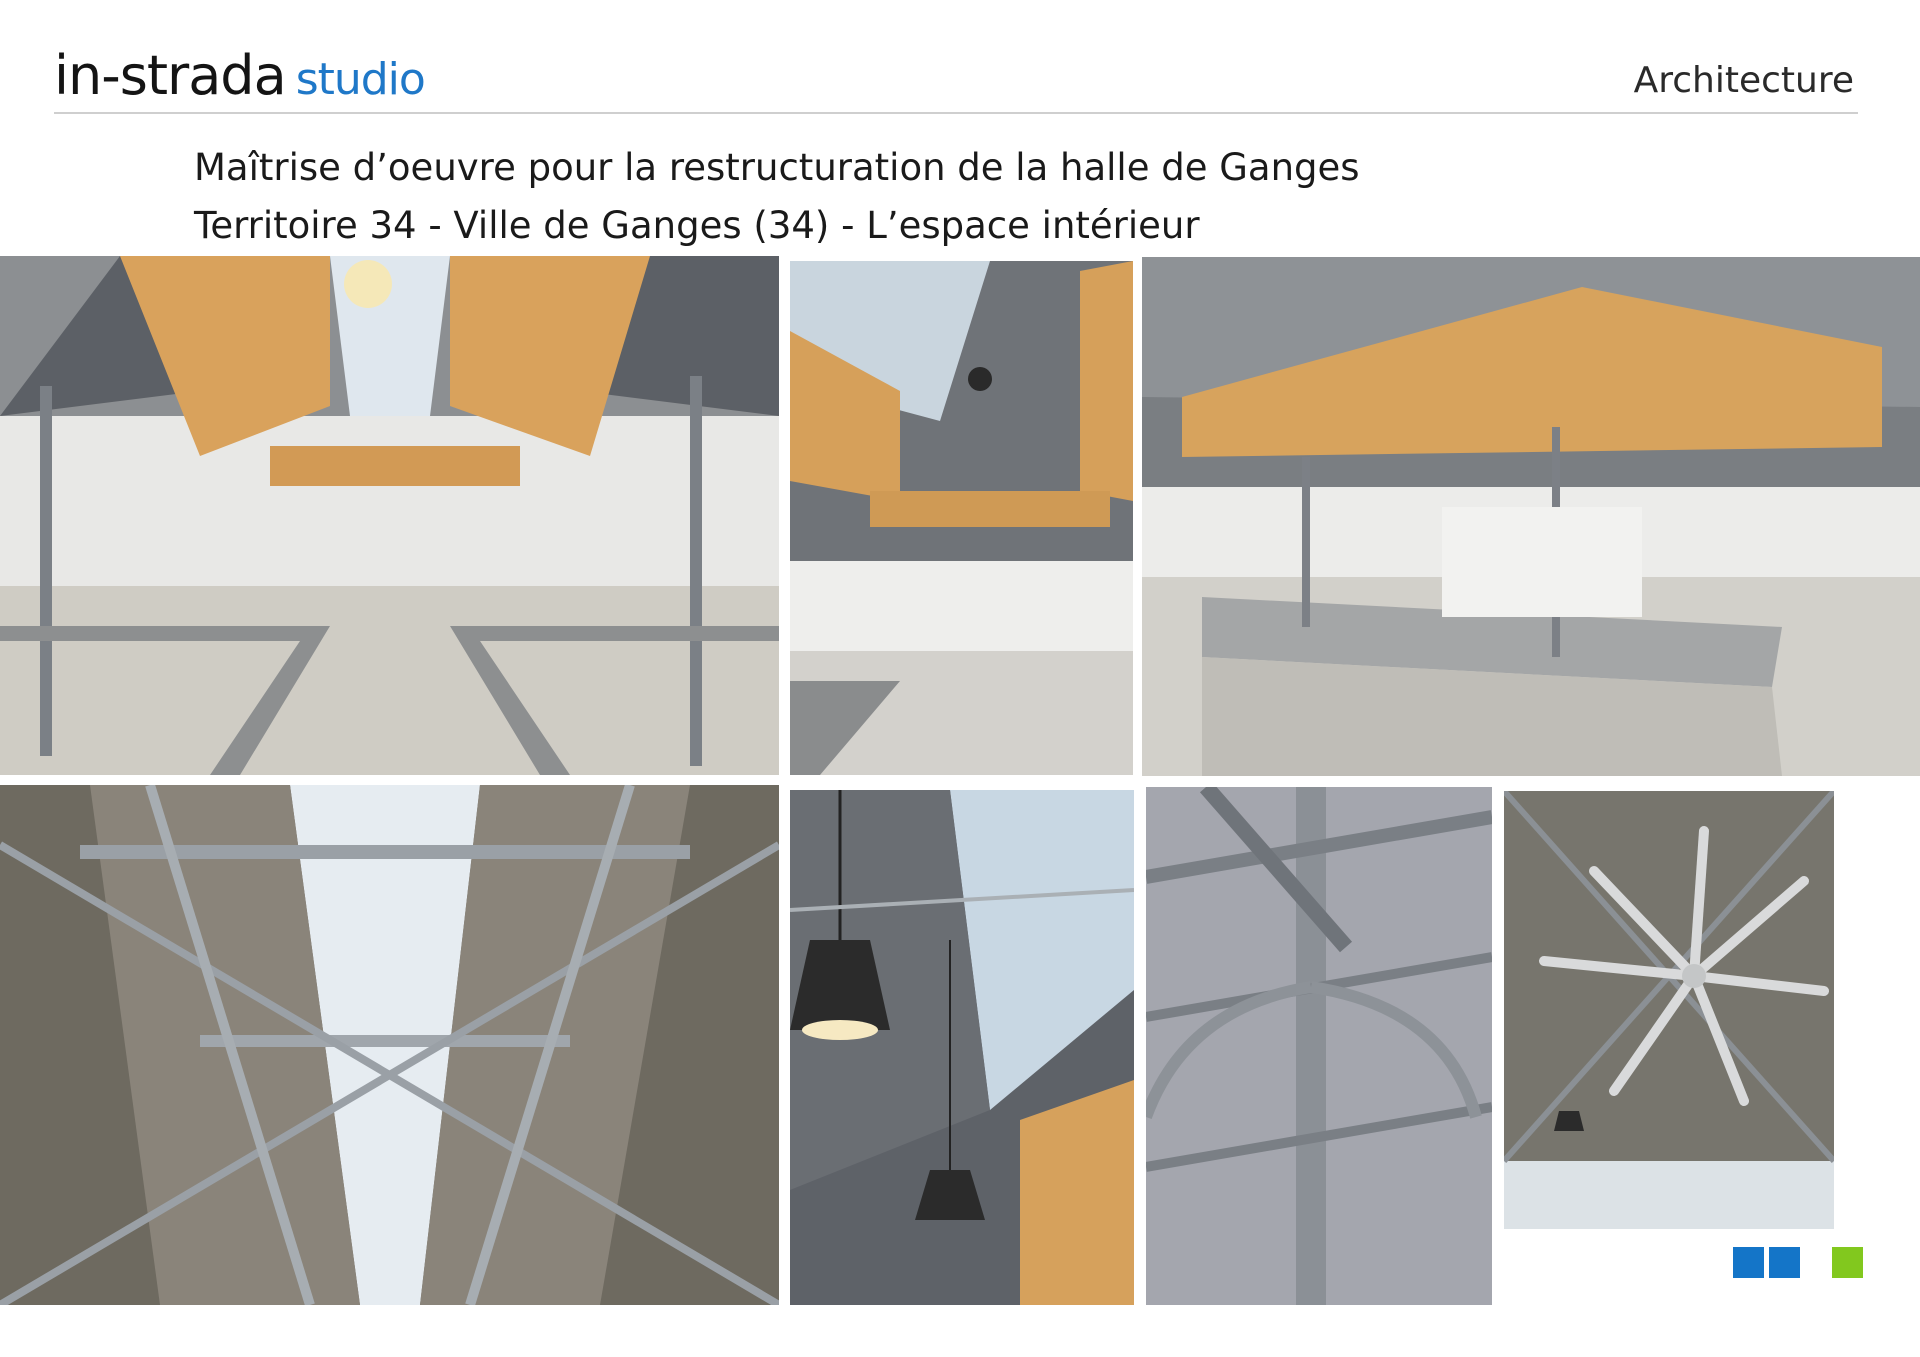  Describe the element at coordinates (956, 113) in the screenshot. I see `header-divider` at that location.